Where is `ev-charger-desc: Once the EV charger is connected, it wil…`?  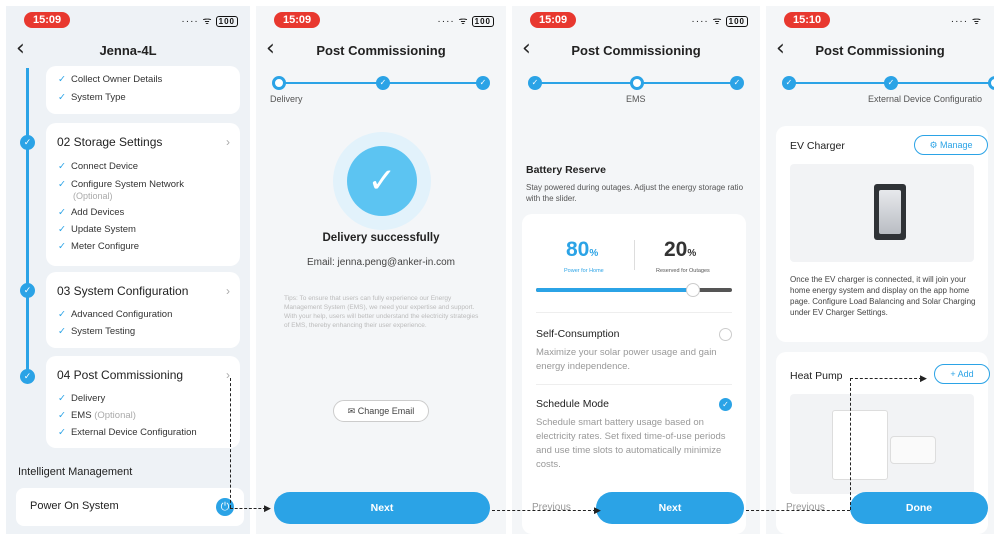 ev-charger-desc: Once the EV charger is connected, it wil… is located at coordinates (883, 296).